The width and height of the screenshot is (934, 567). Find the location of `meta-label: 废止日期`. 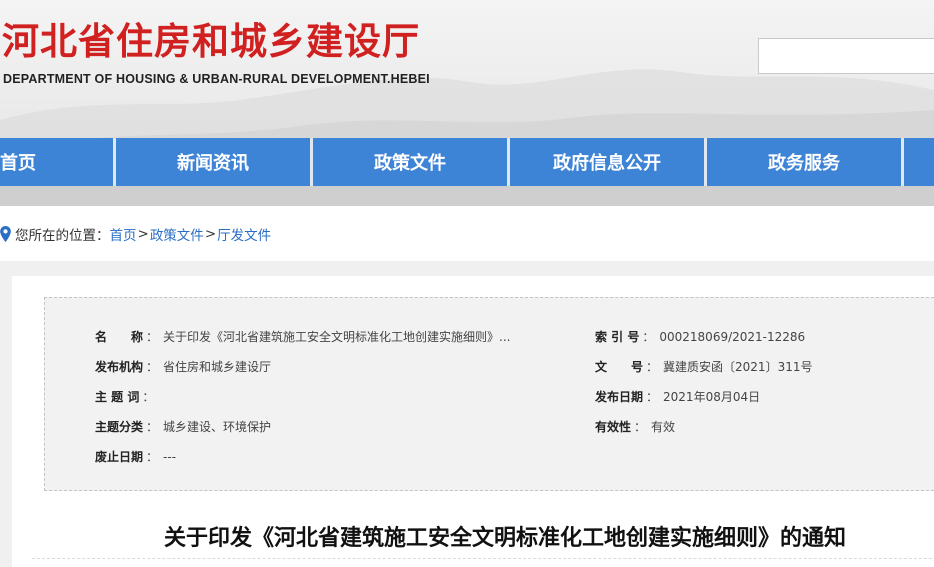

meta-label: 废止日期 is located at coordinates (119, 457).